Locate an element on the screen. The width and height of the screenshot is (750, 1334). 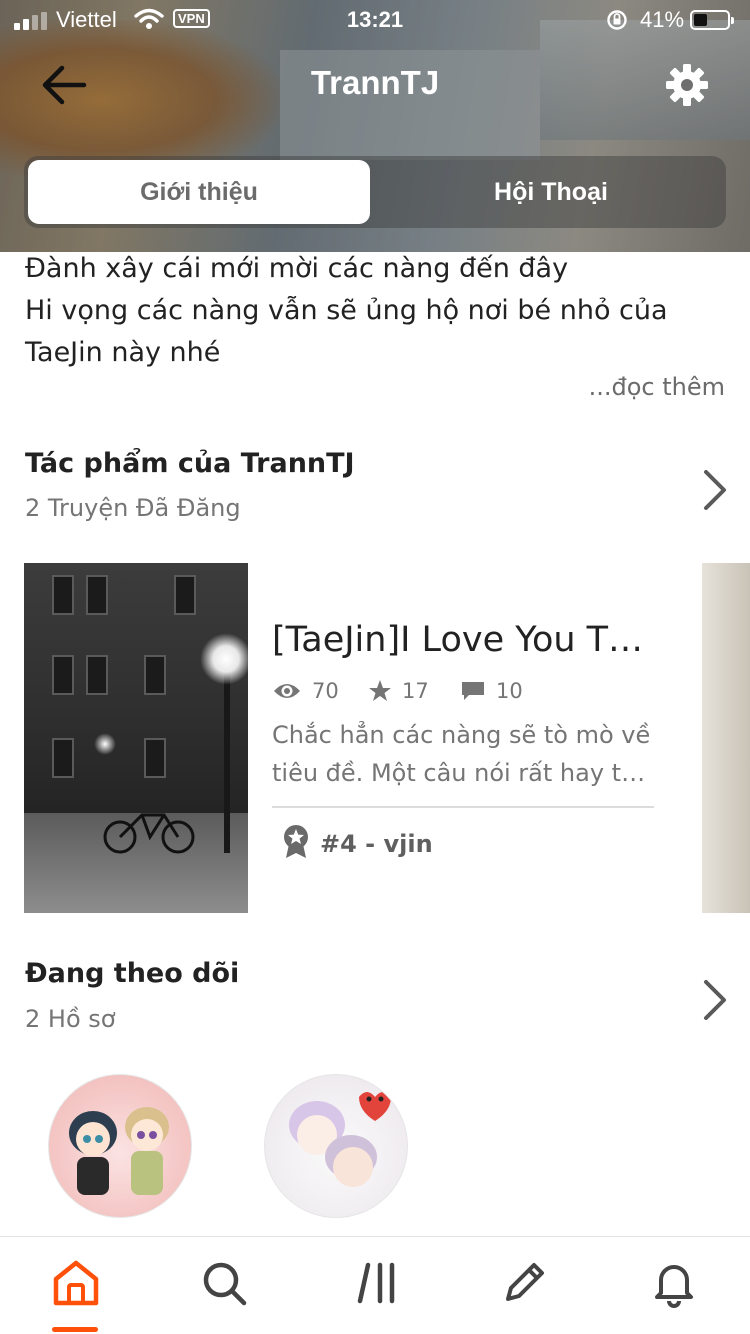
about-line: Đành xây cái mới mời các nàng đến đây is located at coordinates (297, 268).